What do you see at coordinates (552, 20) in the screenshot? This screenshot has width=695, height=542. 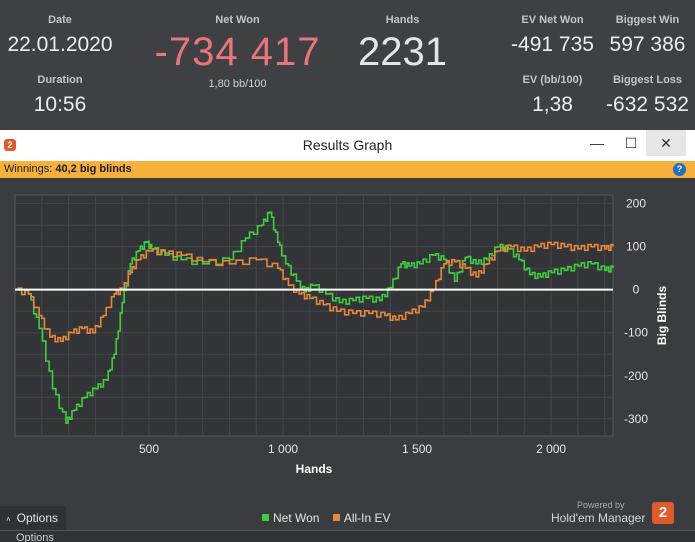 I see `stat-ev-net-won-label: EV Net Won` at bounding box center [552, 20].